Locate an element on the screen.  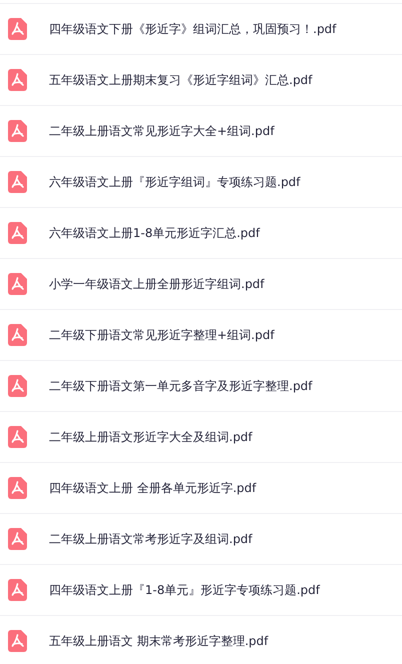
file-name: 二年级上册语文常考形近字及组词.pdf is located at coordinates (150, 539).